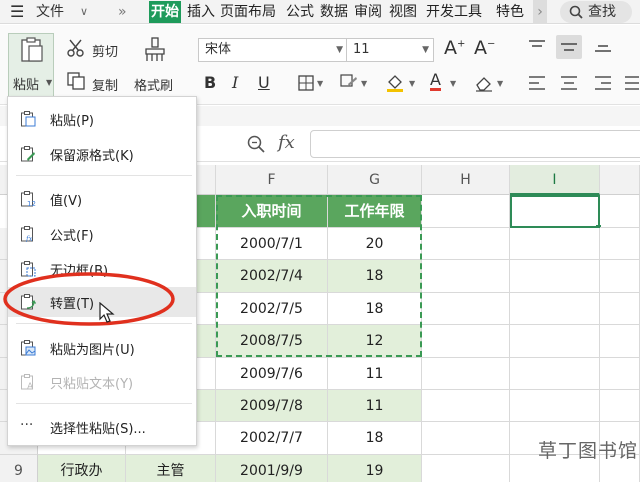 Image resolution: width=640 pixels, height=482 pixels. I want to click on row-header: 9, so click(19, 468).